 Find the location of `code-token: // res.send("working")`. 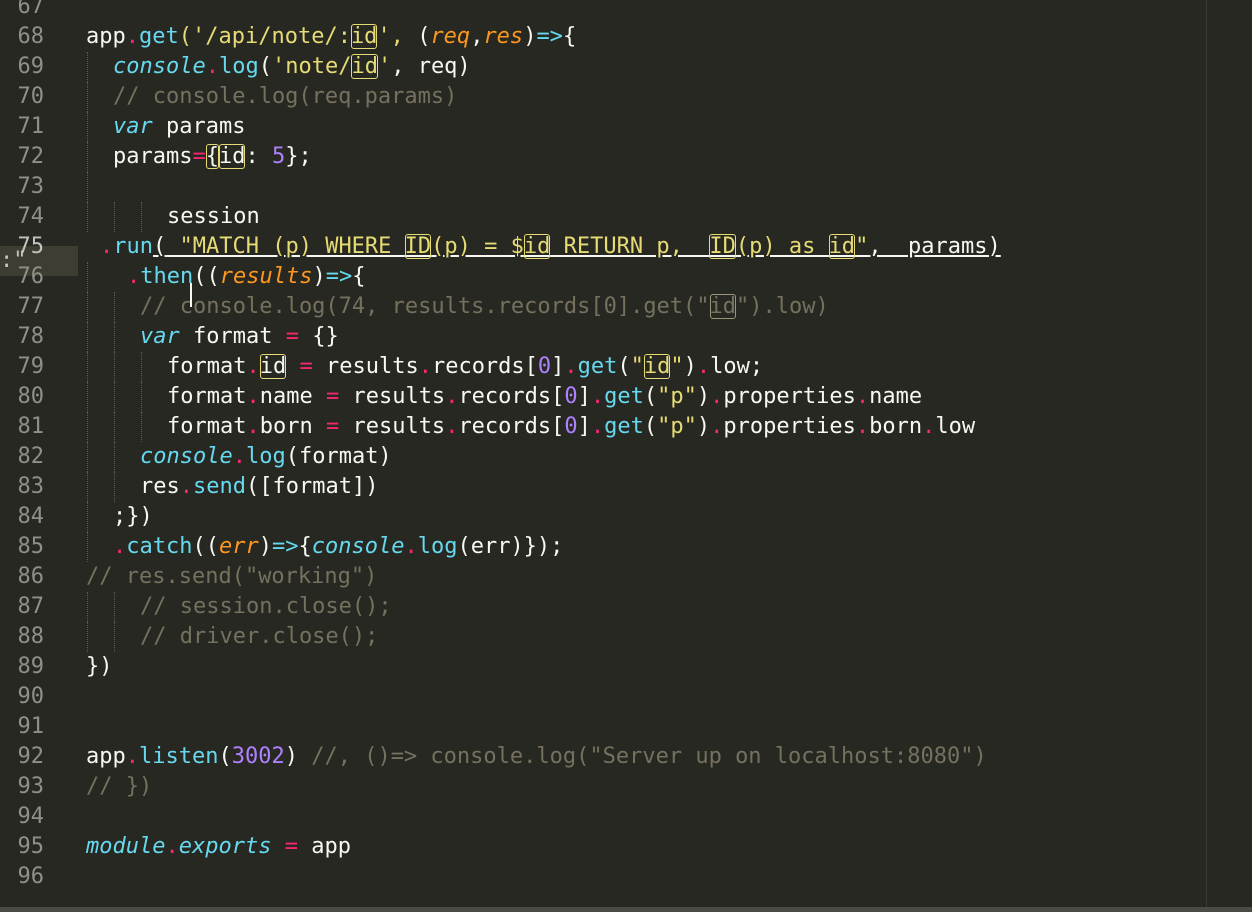

code-token: // res.send("working") is located at coordinates (232, 576).